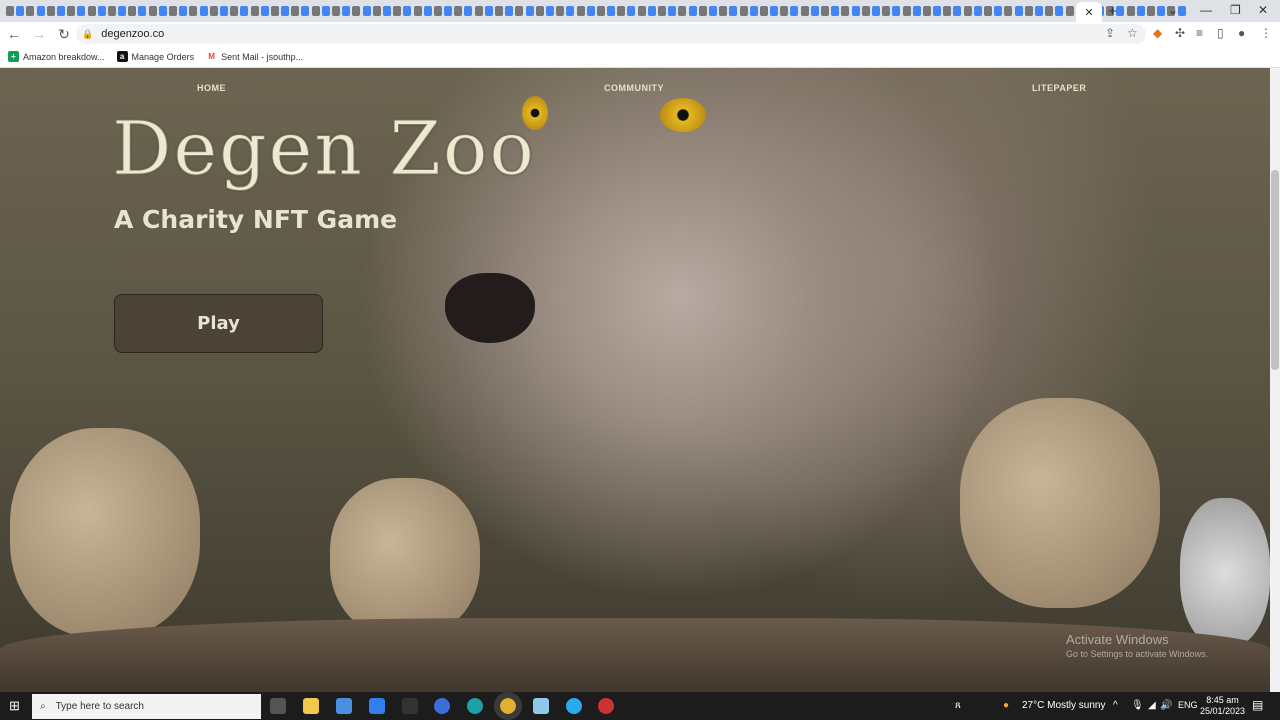  Describe the element at coordinates (155, 56) in the screenshot. I see `bookmark-manage-orders: a Manage Orders` at that location.